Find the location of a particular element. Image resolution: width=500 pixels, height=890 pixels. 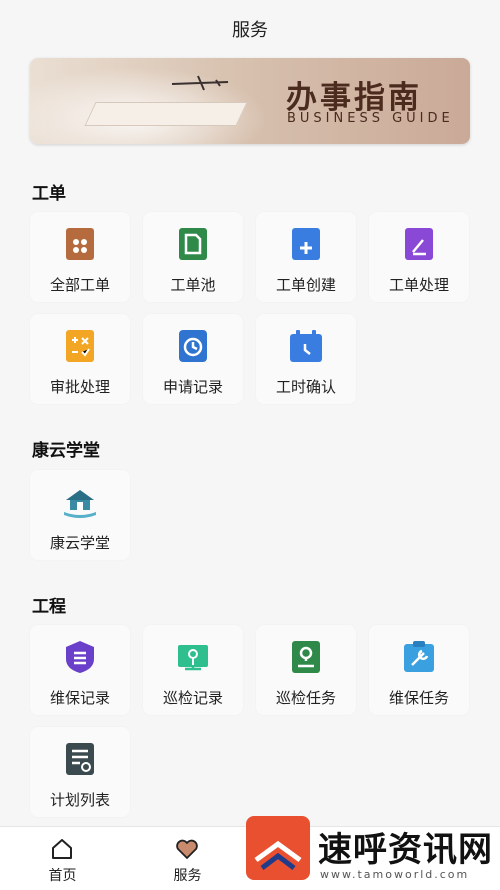

tile-label: 工时确认 is located at coordinates (305, 387).